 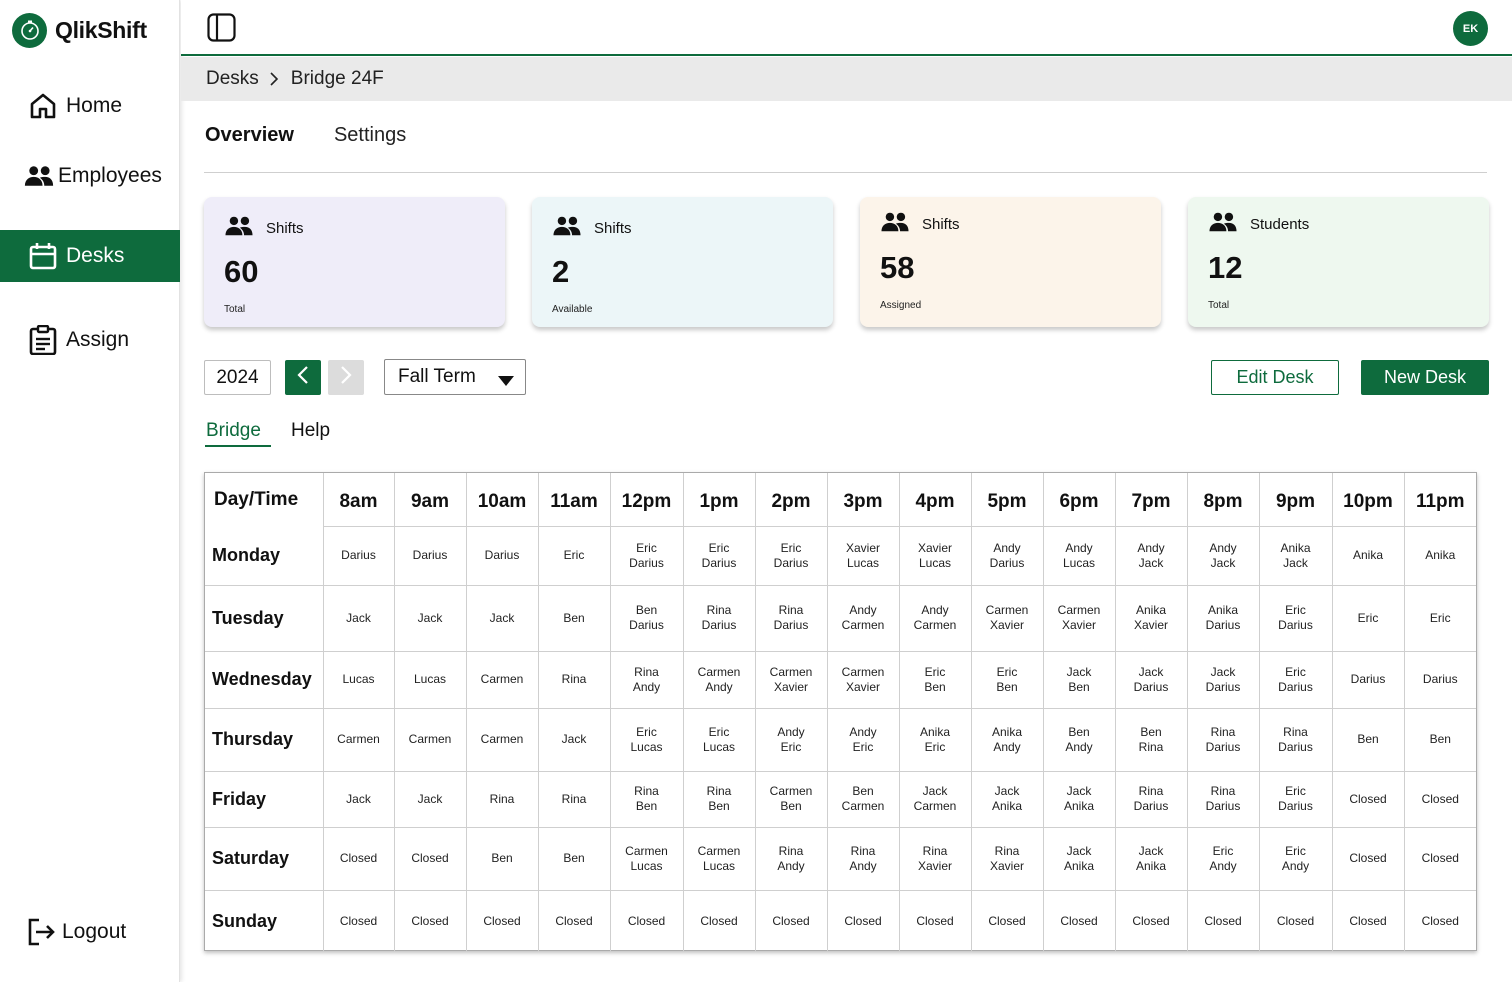 What do you see at coordinates (1275, 377) in the screenshot?
I see `edit-desk-button: Edit Desk` at bounding box center [1275, 377].